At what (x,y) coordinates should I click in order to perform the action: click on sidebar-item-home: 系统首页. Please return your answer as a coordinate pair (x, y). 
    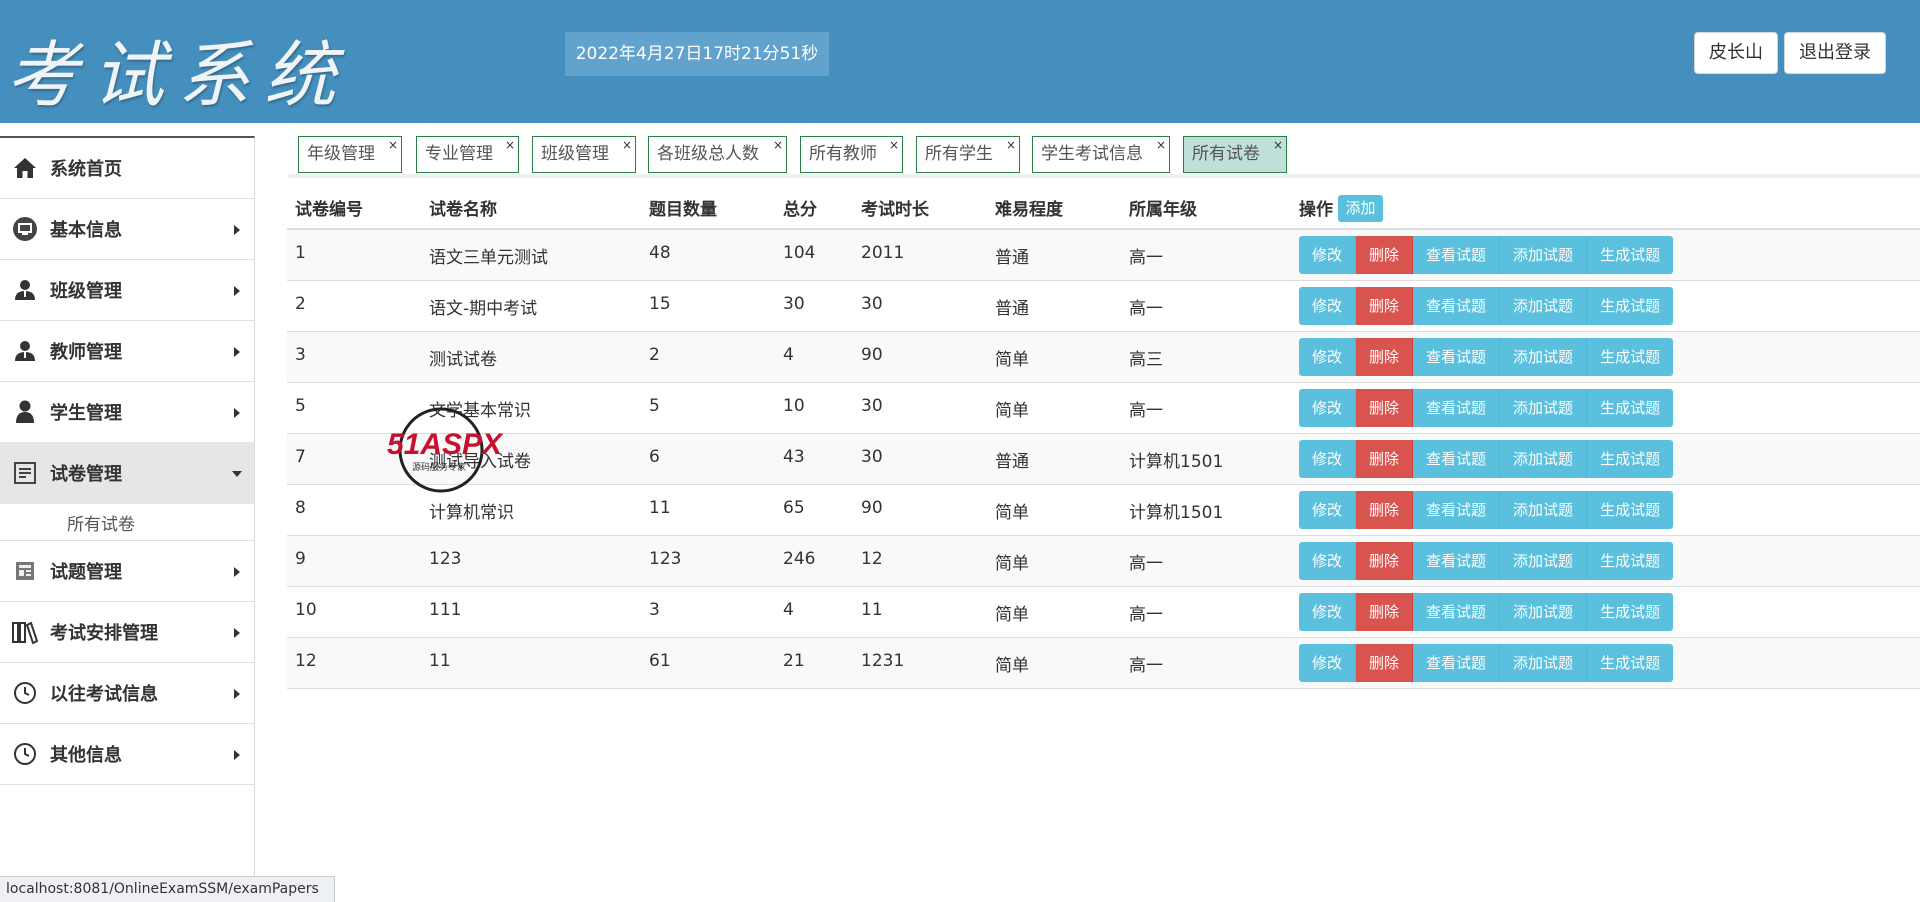
    Looking at the image, I should click on (127, 168).